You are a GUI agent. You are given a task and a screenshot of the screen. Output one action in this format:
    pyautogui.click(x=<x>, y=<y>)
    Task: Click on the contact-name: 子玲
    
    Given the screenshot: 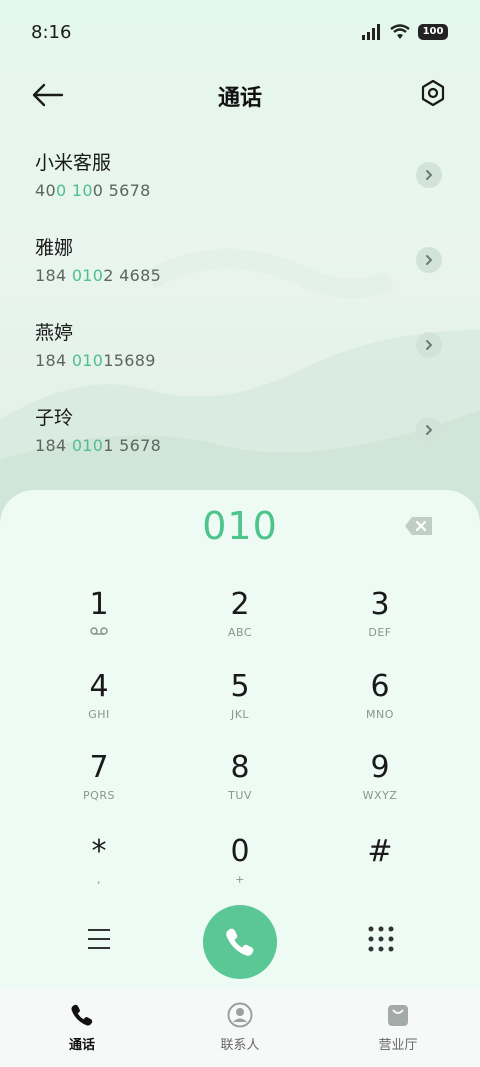 What is the action you would take?
    pyautogui.click(x=54, y=418)
    